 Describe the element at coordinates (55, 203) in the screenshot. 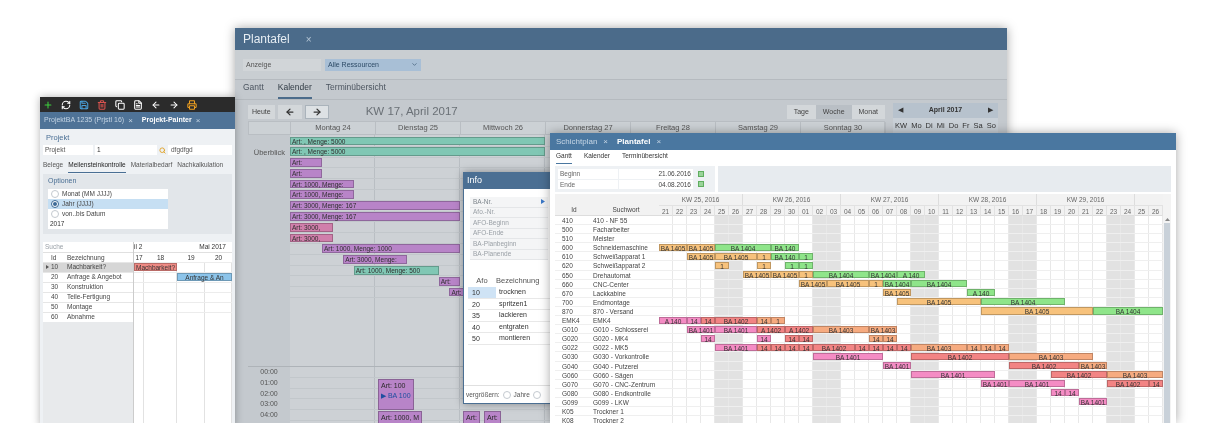

I see `radio-button` at that location.